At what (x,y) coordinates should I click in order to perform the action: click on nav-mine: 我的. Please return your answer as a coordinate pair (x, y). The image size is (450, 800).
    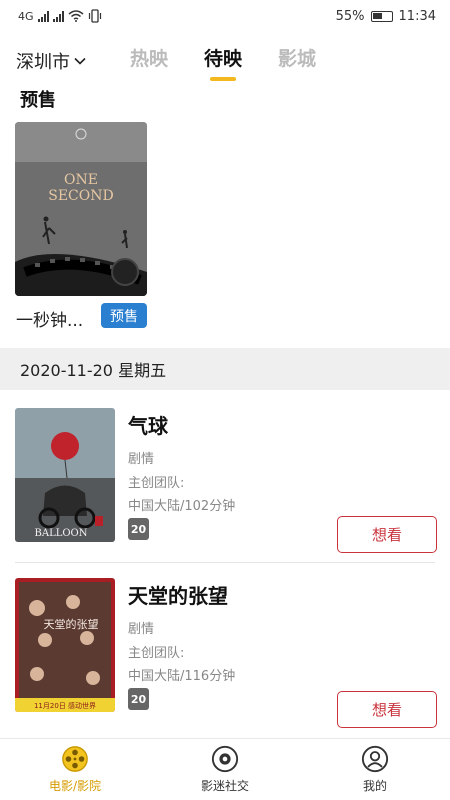
    Looking at the image, I should click on (375, 769).